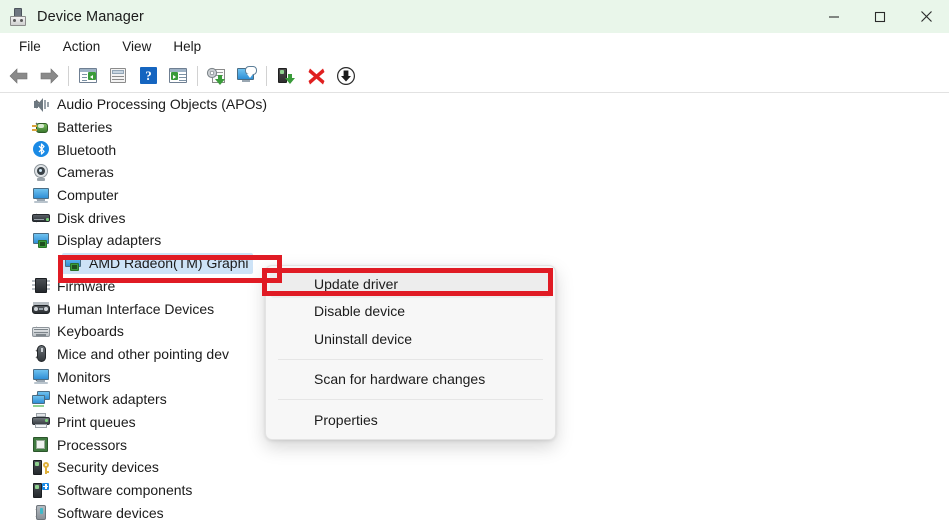 This screenshot has width=949, height=525. What do you see at coordinates (474, 149) in the screenshot?
I see `tree-row: Bluetooth` at bounding box center [474, 149].